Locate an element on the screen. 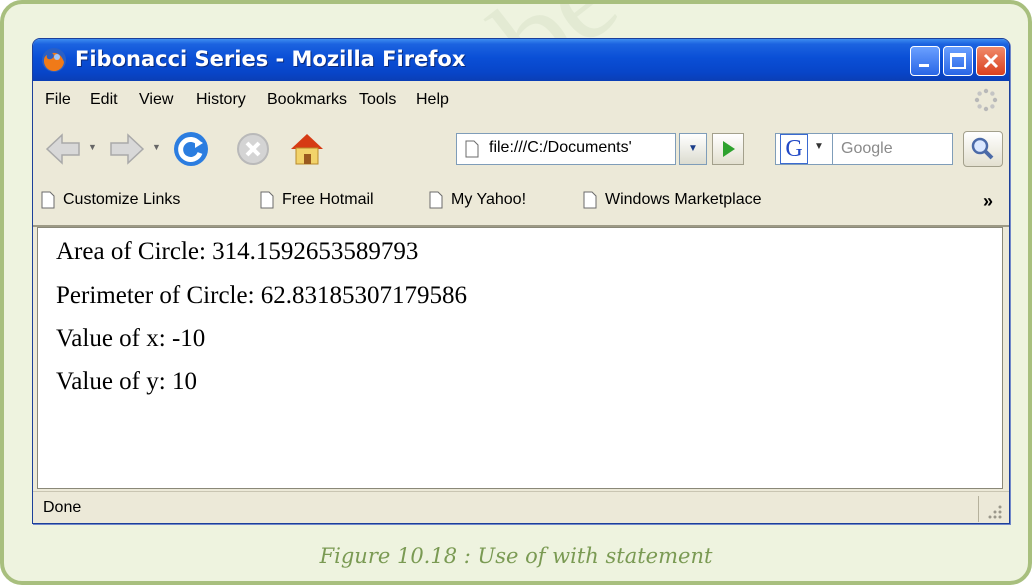  forward-dropdown-icon: ▼ is located at coordinates (157, 147).